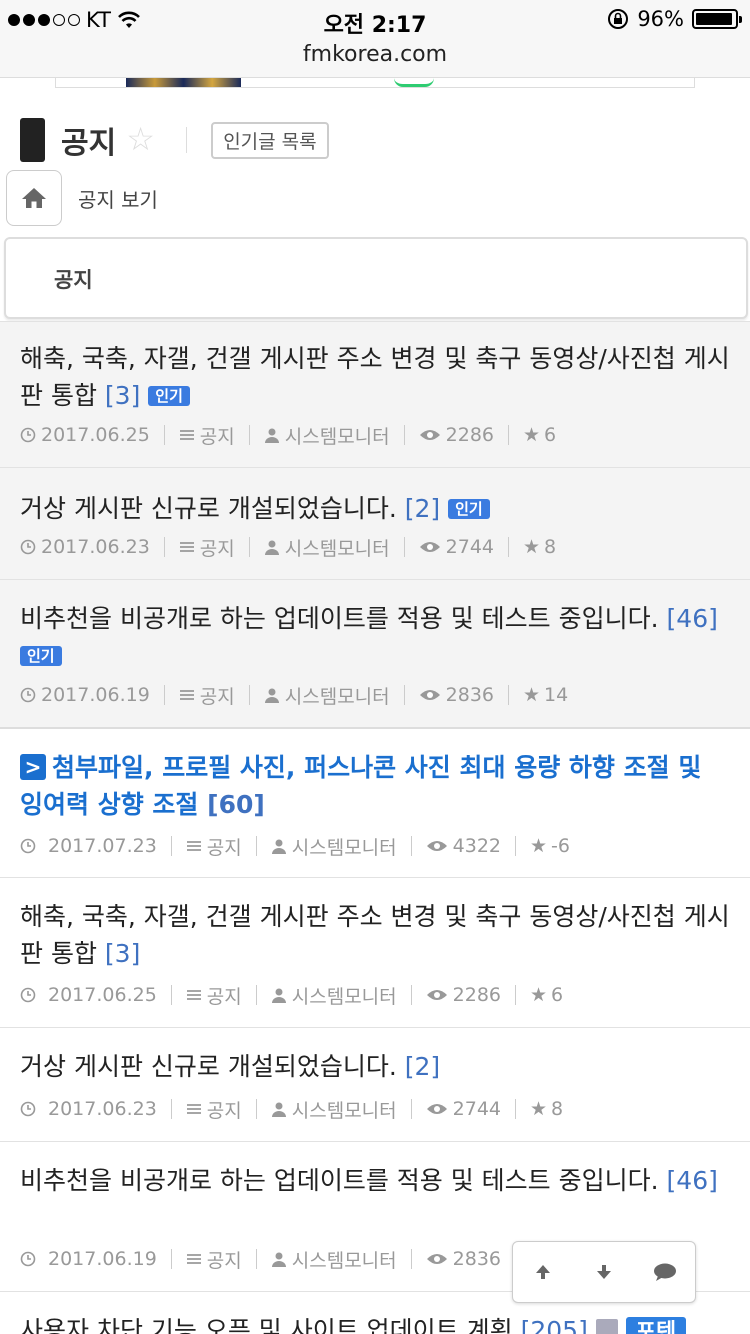 This screenshot has height=1334, width=750. What do you see at coordinates (236, 804) in the screenshot?
I see `comment-count: [60]` at bounding box center [236, 804].